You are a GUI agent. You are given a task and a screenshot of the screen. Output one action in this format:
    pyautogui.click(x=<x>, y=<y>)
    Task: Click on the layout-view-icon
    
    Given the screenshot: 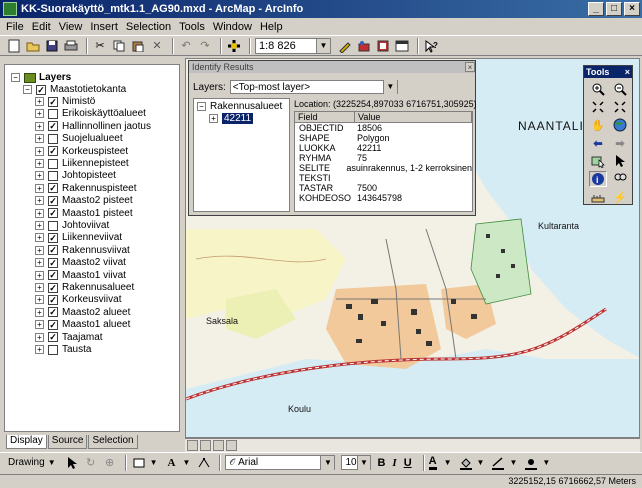 What is the action you would take?
    pyautogui.click(x=205, y=445)
    